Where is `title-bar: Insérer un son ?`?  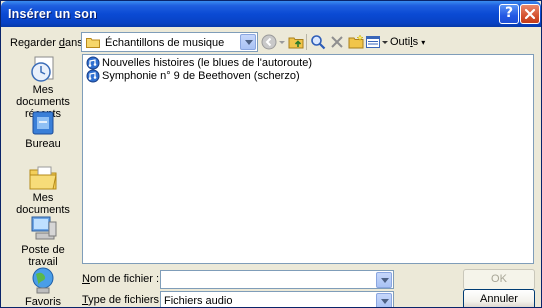 title-bar: Insérer un son ? is located at coordinates (271, 14).